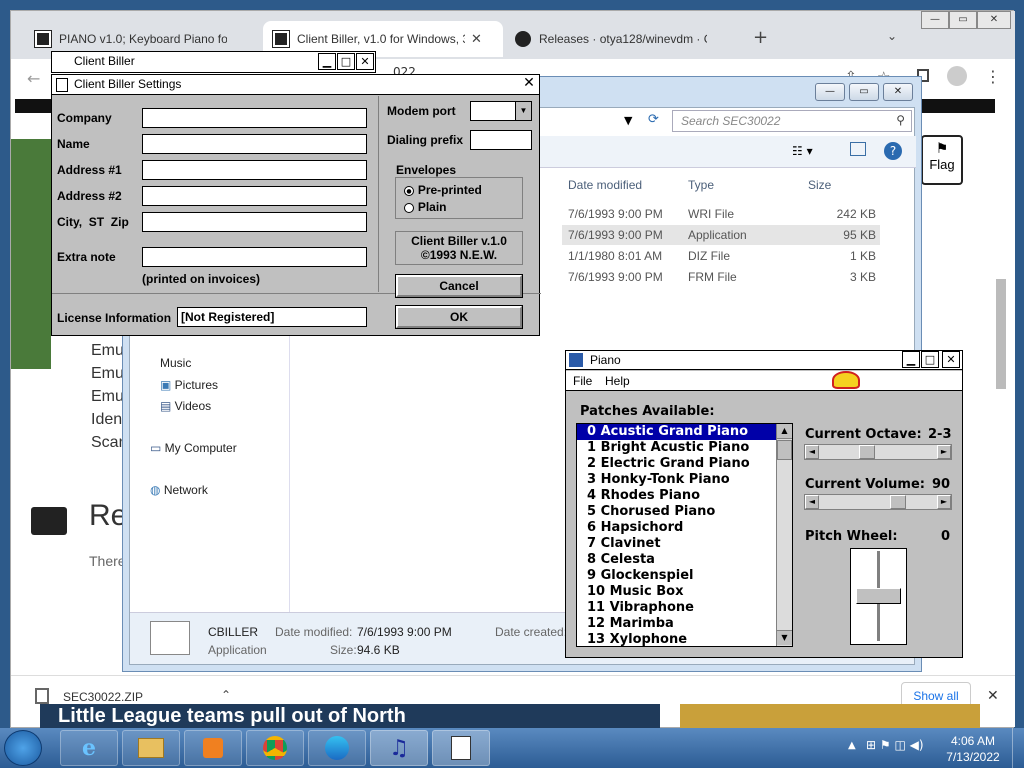 This screenshot has height=768, width=1024. Describe the element at coordinates (676, 432) in the screenshot. I see `list-item: 0 Acustic Grand Piano` at that location.